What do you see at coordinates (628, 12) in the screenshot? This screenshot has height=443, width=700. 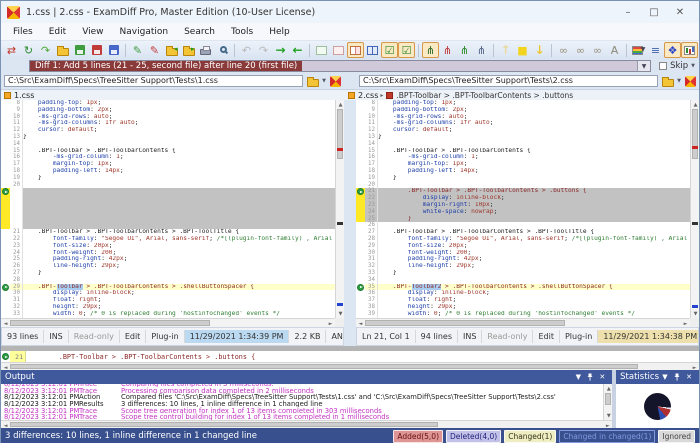 I see `minimize-button: –` at bounding box center [628, 12].